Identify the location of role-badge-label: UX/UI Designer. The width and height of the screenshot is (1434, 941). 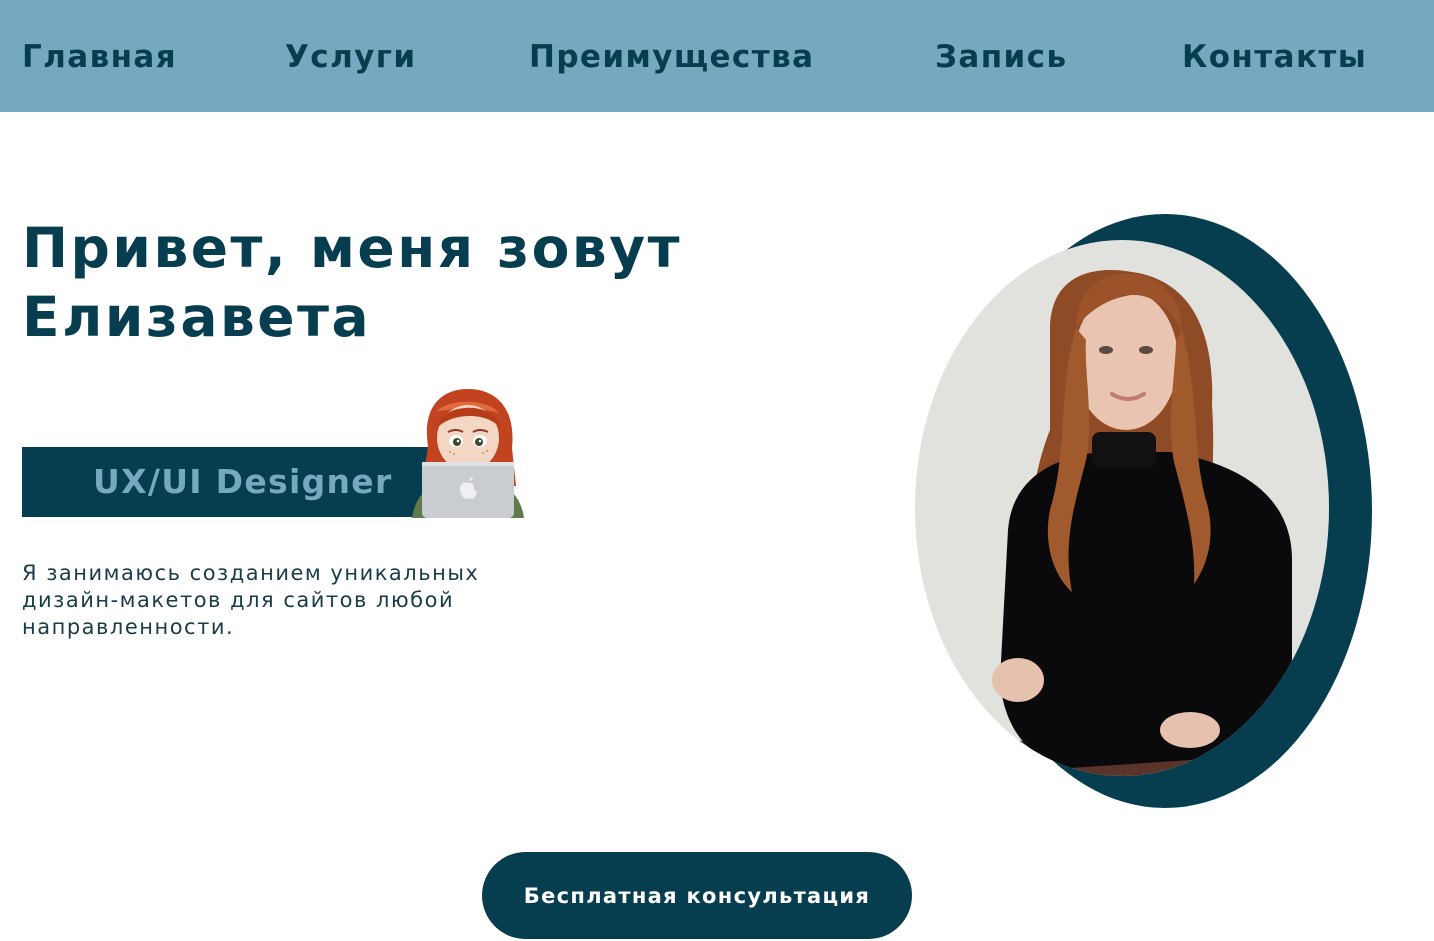
(243, 481).